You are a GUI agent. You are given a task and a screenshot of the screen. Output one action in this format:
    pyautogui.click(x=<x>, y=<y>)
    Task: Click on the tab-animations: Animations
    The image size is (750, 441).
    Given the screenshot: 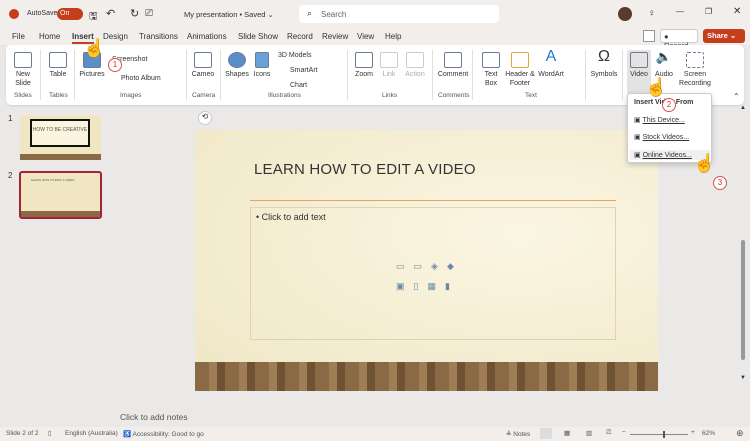 What is the action you would take?
    pyautogui.click(x=207, y=36)
    